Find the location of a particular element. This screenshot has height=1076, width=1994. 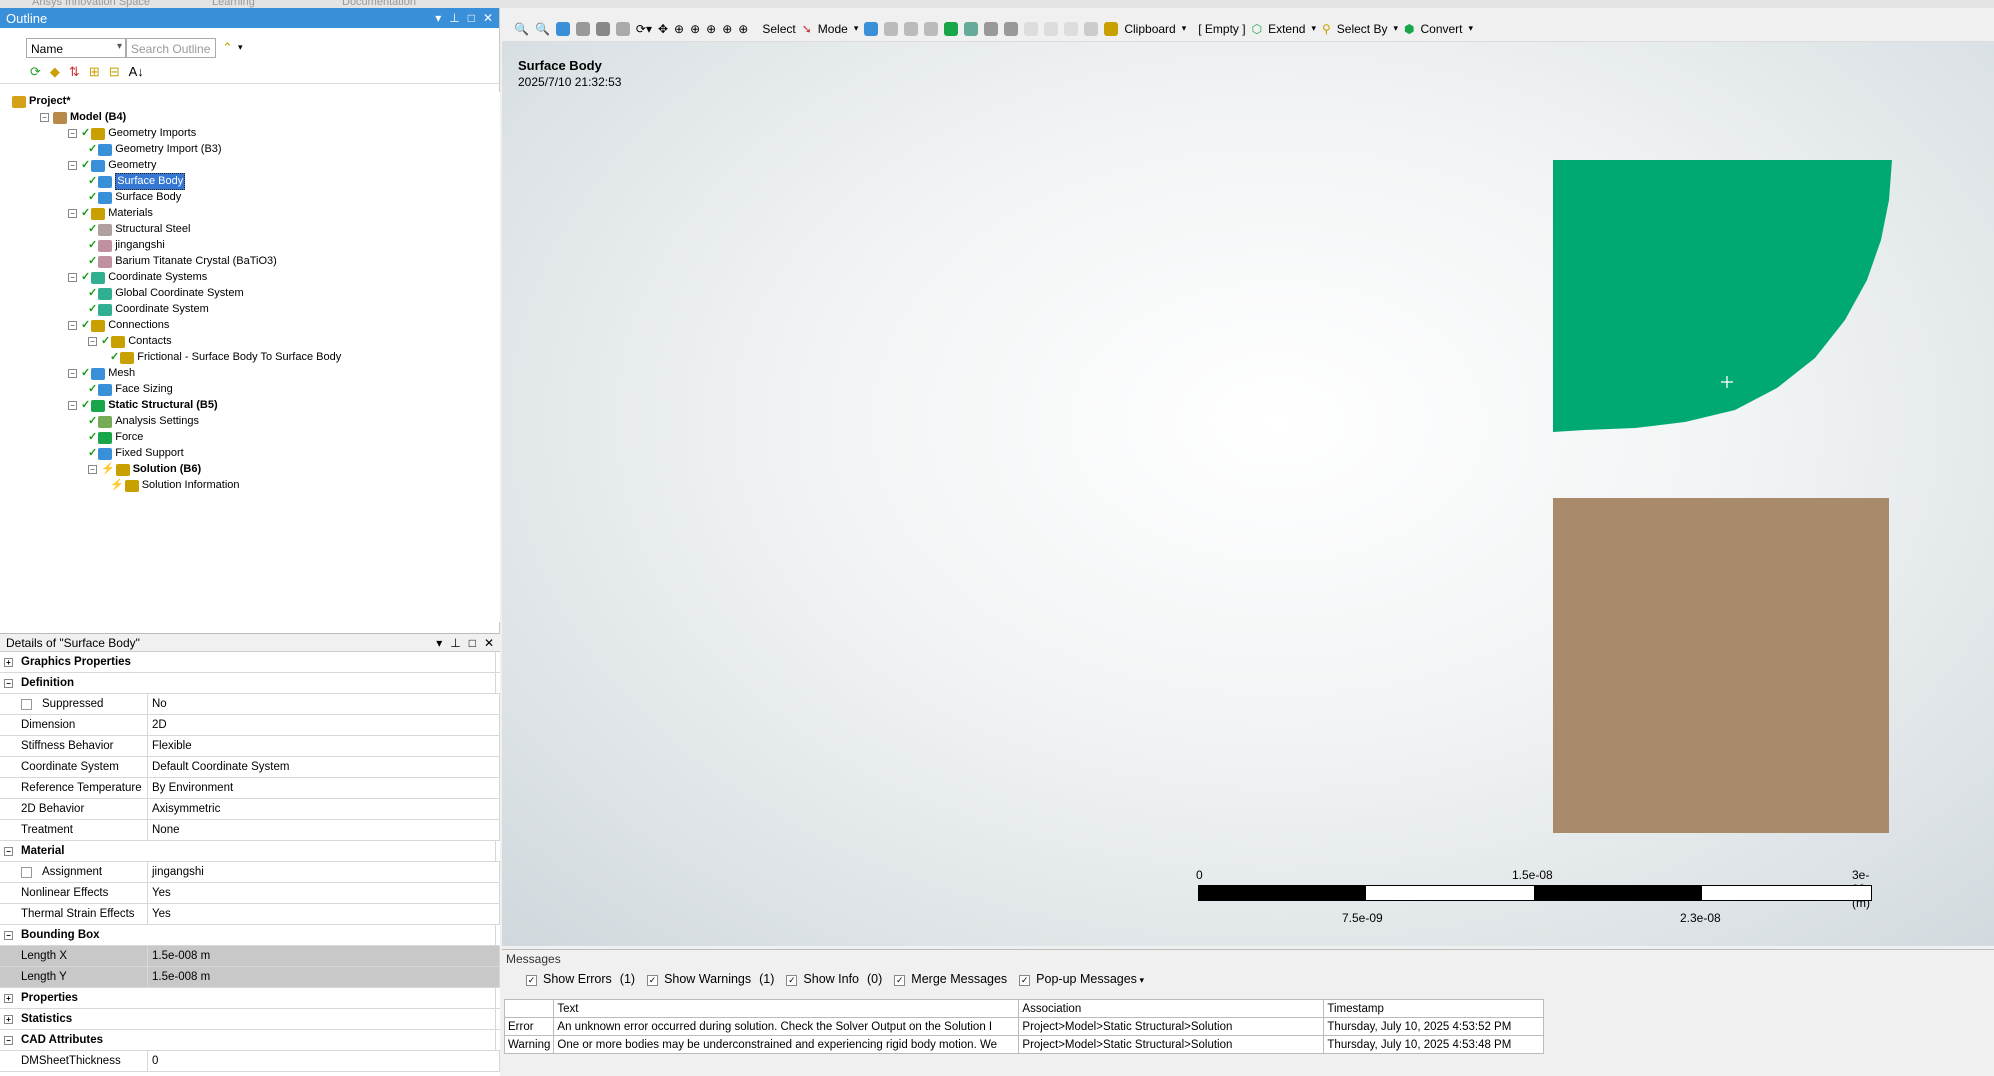

zoom-to-fit-icon: ⊕ is located at coordinates (727, 29).